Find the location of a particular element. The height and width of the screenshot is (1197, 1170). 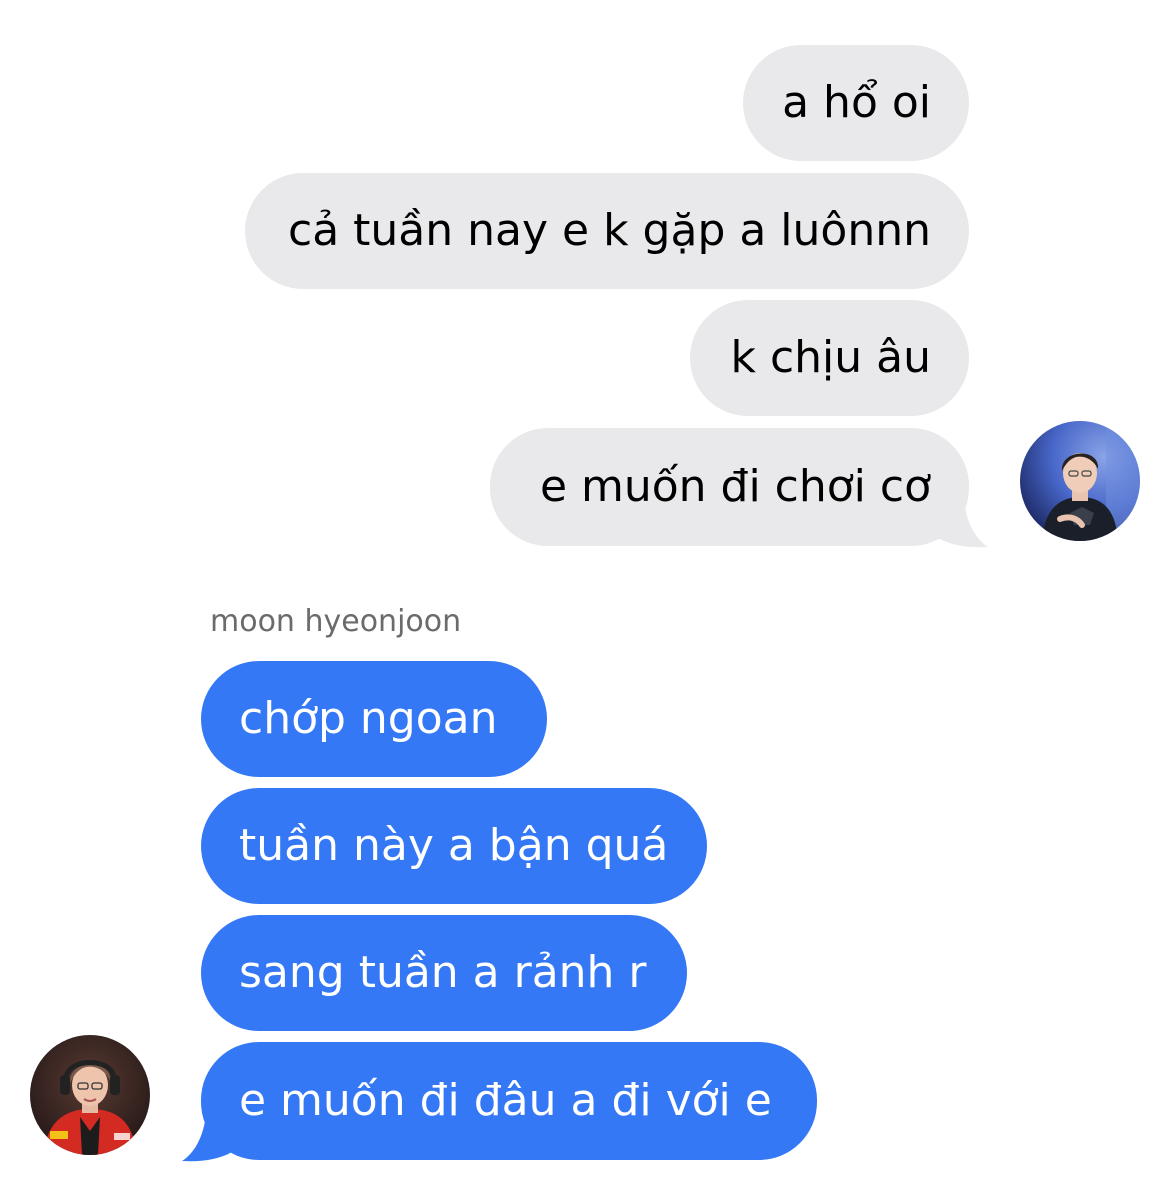

self-avatar is located at coordinates (1080, 481).